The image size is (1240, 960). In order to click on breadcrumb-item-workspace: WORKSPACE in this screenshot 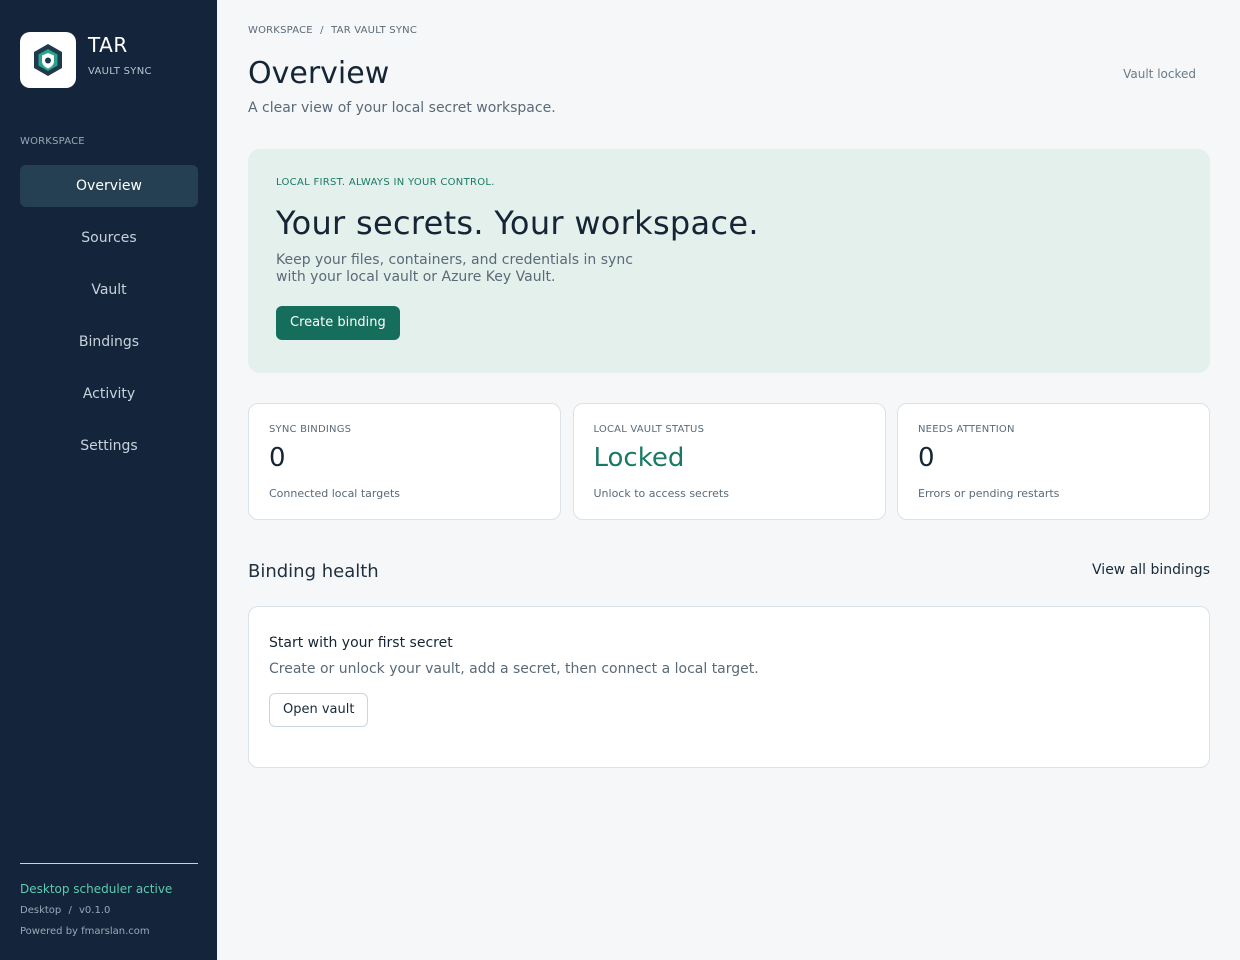, I will do `click(280, 30)`.